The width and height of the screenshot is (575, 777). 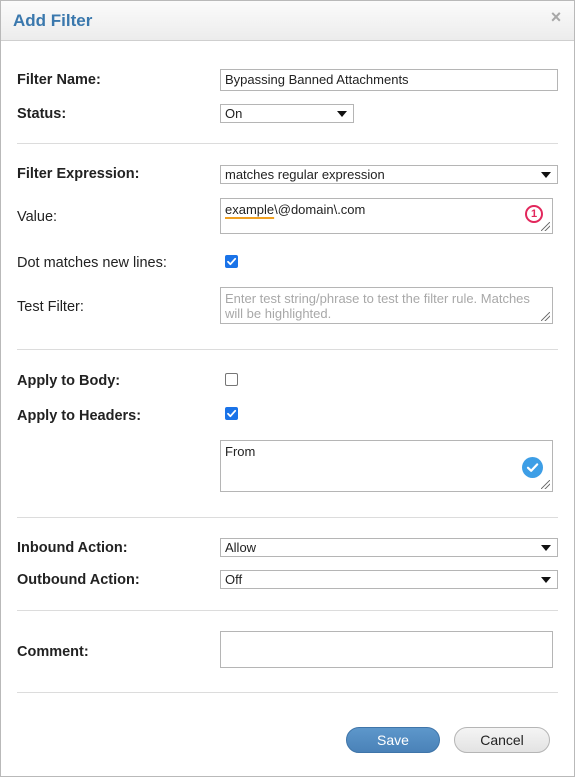 What do you see at coordinates (556, 17) in the screenshot?
I see `close-icon: ×` at bounding box center [556, 17].